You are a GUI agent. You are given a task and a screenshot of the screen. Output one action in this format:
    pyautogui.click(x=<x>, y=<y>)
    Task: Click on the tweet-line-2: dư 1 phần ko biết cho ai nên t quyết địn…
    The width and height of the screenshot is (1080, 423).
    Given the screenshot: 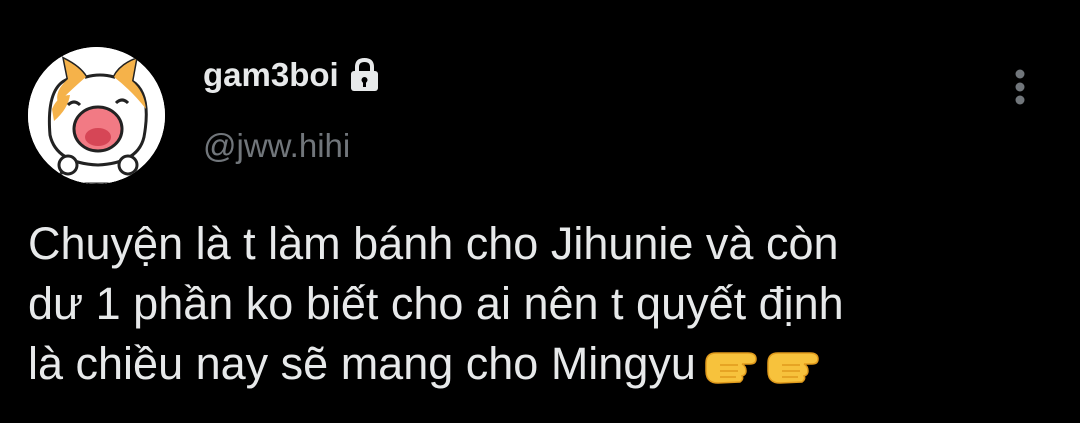 What is the action you would take?
    pyautogui.click(x=436, y=303)
    